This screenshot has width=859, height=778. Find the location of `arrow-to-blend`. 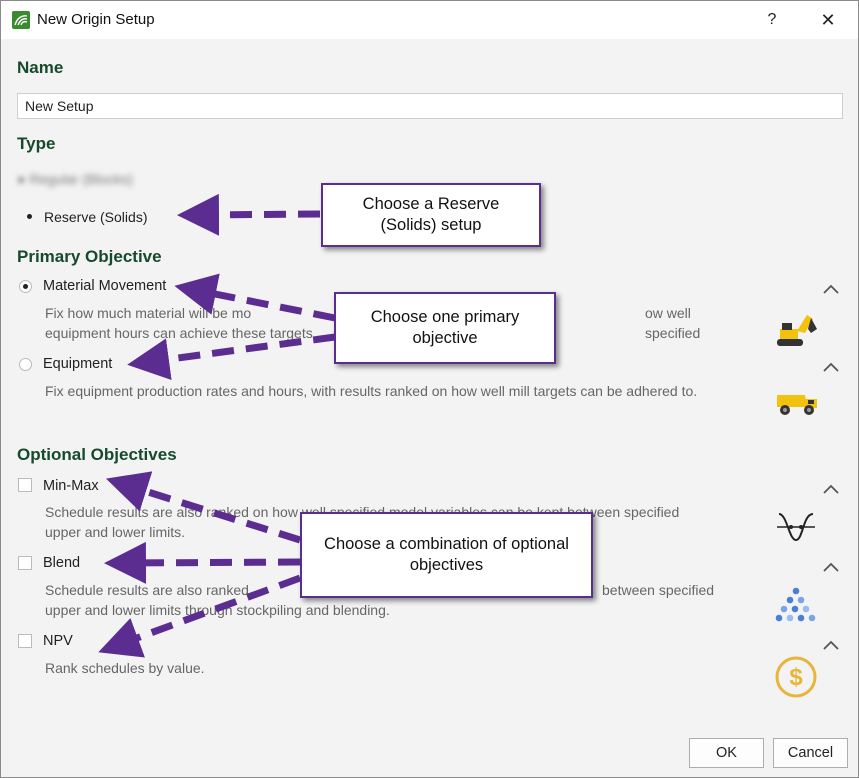

arrow-to-blend is located at coordinates (202, 562).